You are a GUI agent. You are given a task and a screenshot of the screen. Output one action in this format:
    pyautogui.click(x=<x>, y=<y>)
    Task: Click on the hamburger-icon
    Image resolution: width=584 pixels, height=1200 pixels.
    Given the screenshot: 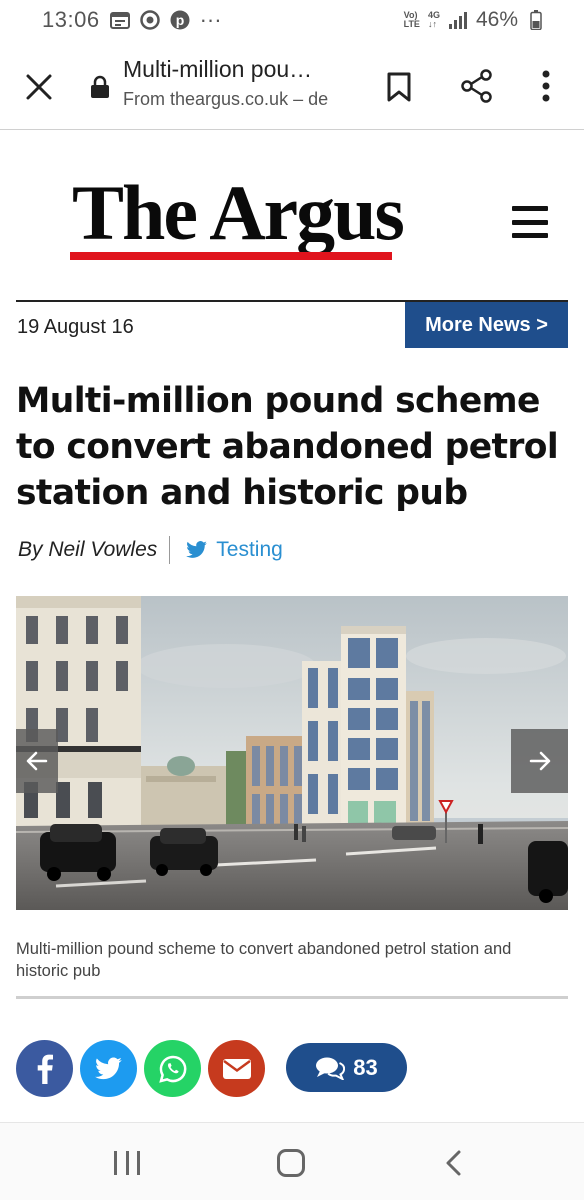 What is the action you would take?
    pyautogui.click(x=530, y=208)
    